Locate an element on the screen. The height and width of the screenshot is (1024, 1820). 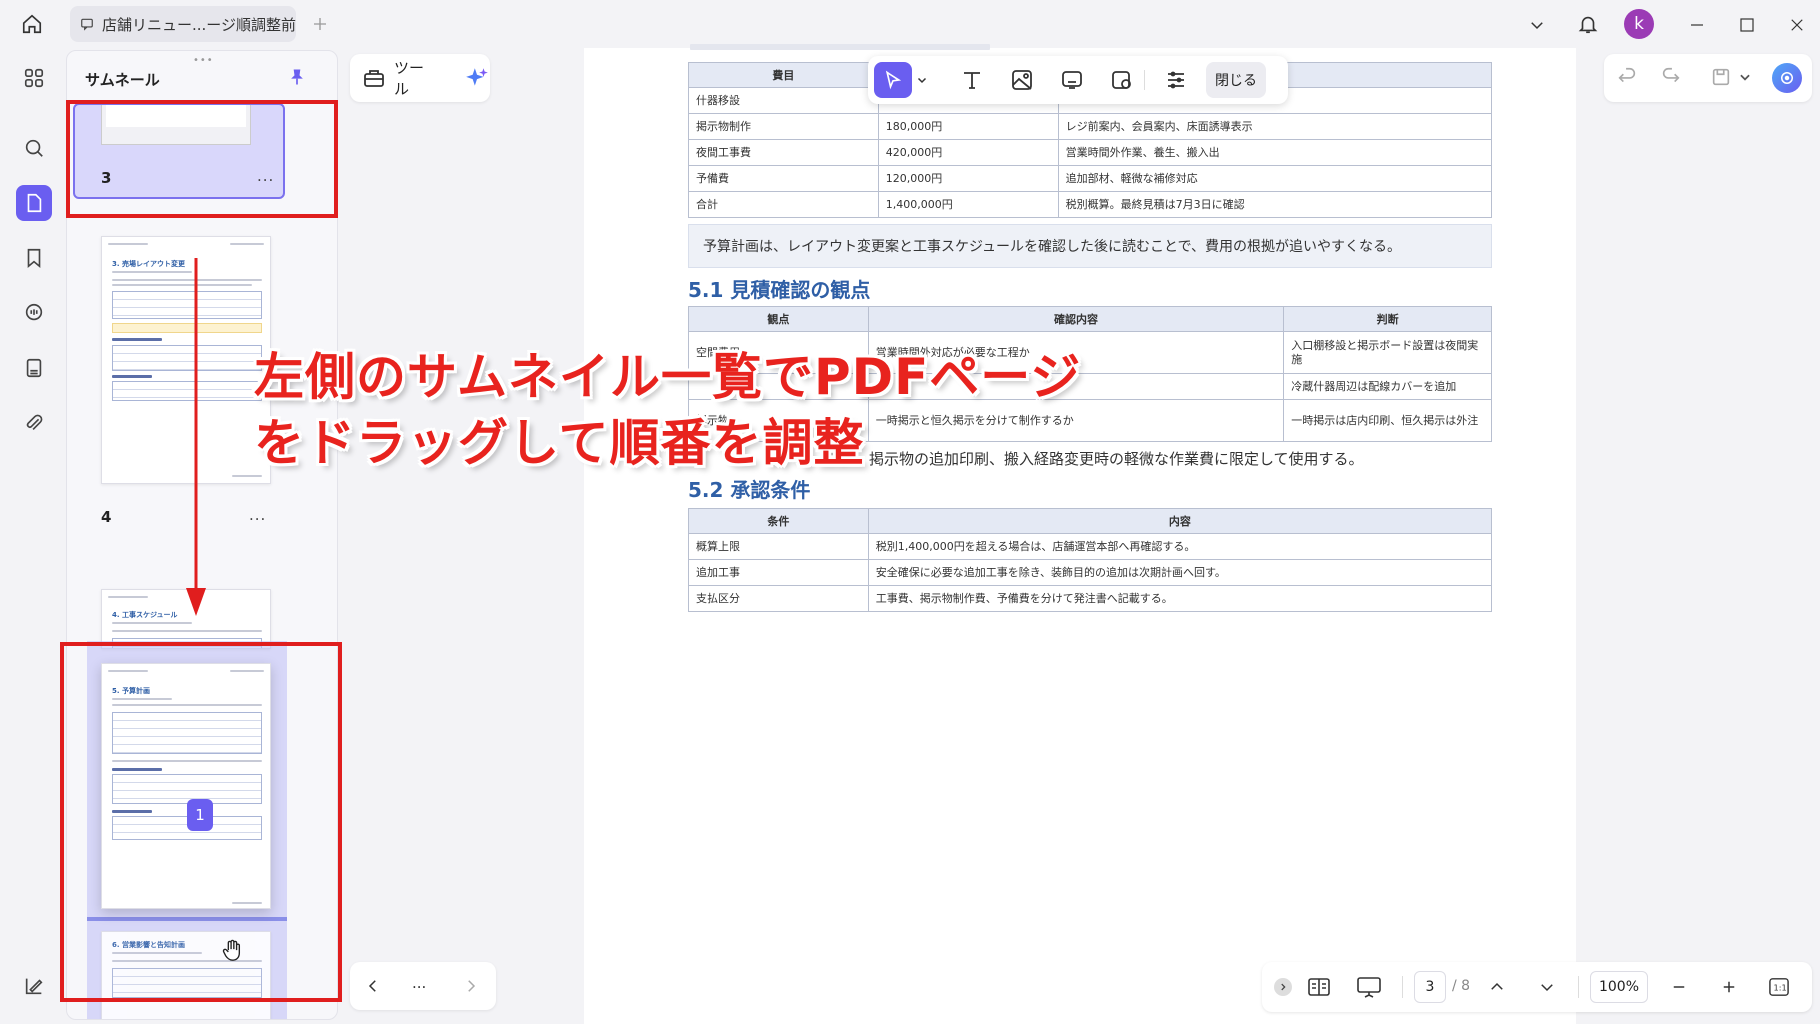
table-cell: 税別概算。最終見積は7月3日に確認 is located at coordinates (1275, 204).